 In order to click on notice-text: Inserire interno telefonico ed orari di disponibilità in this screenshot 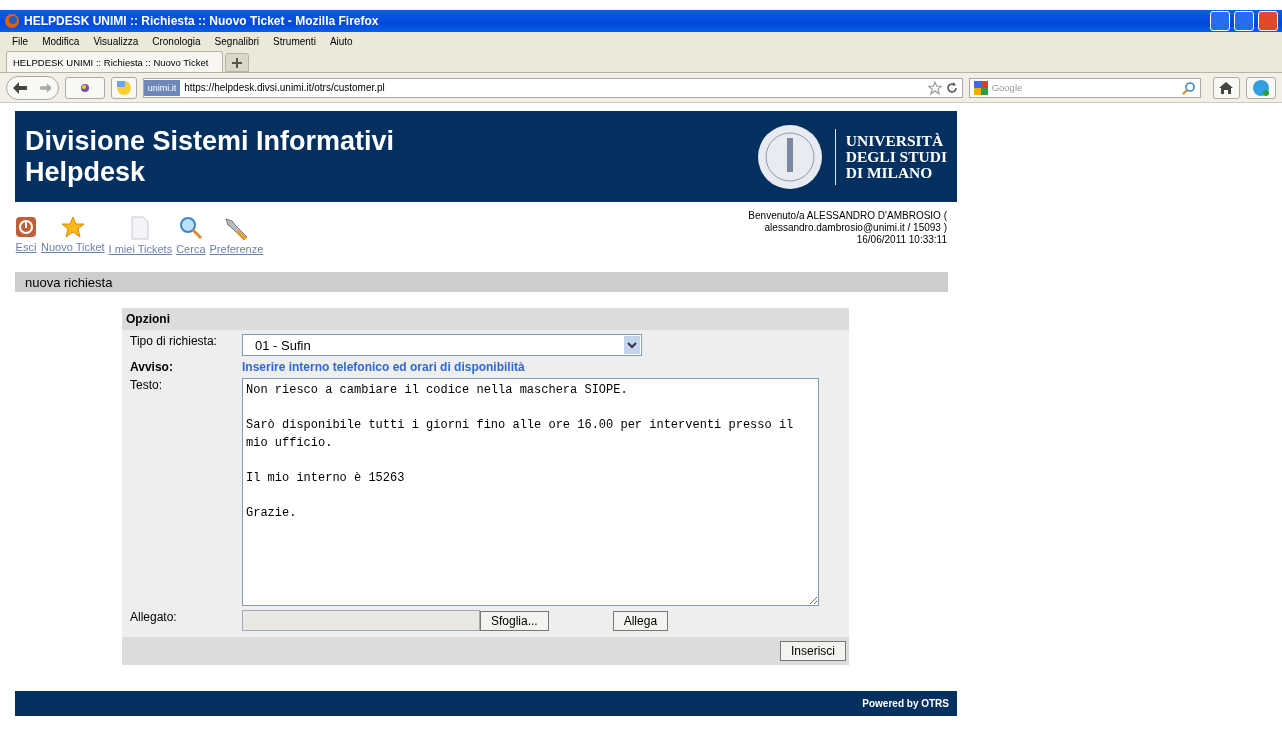, I will do `click(384, 367)`.